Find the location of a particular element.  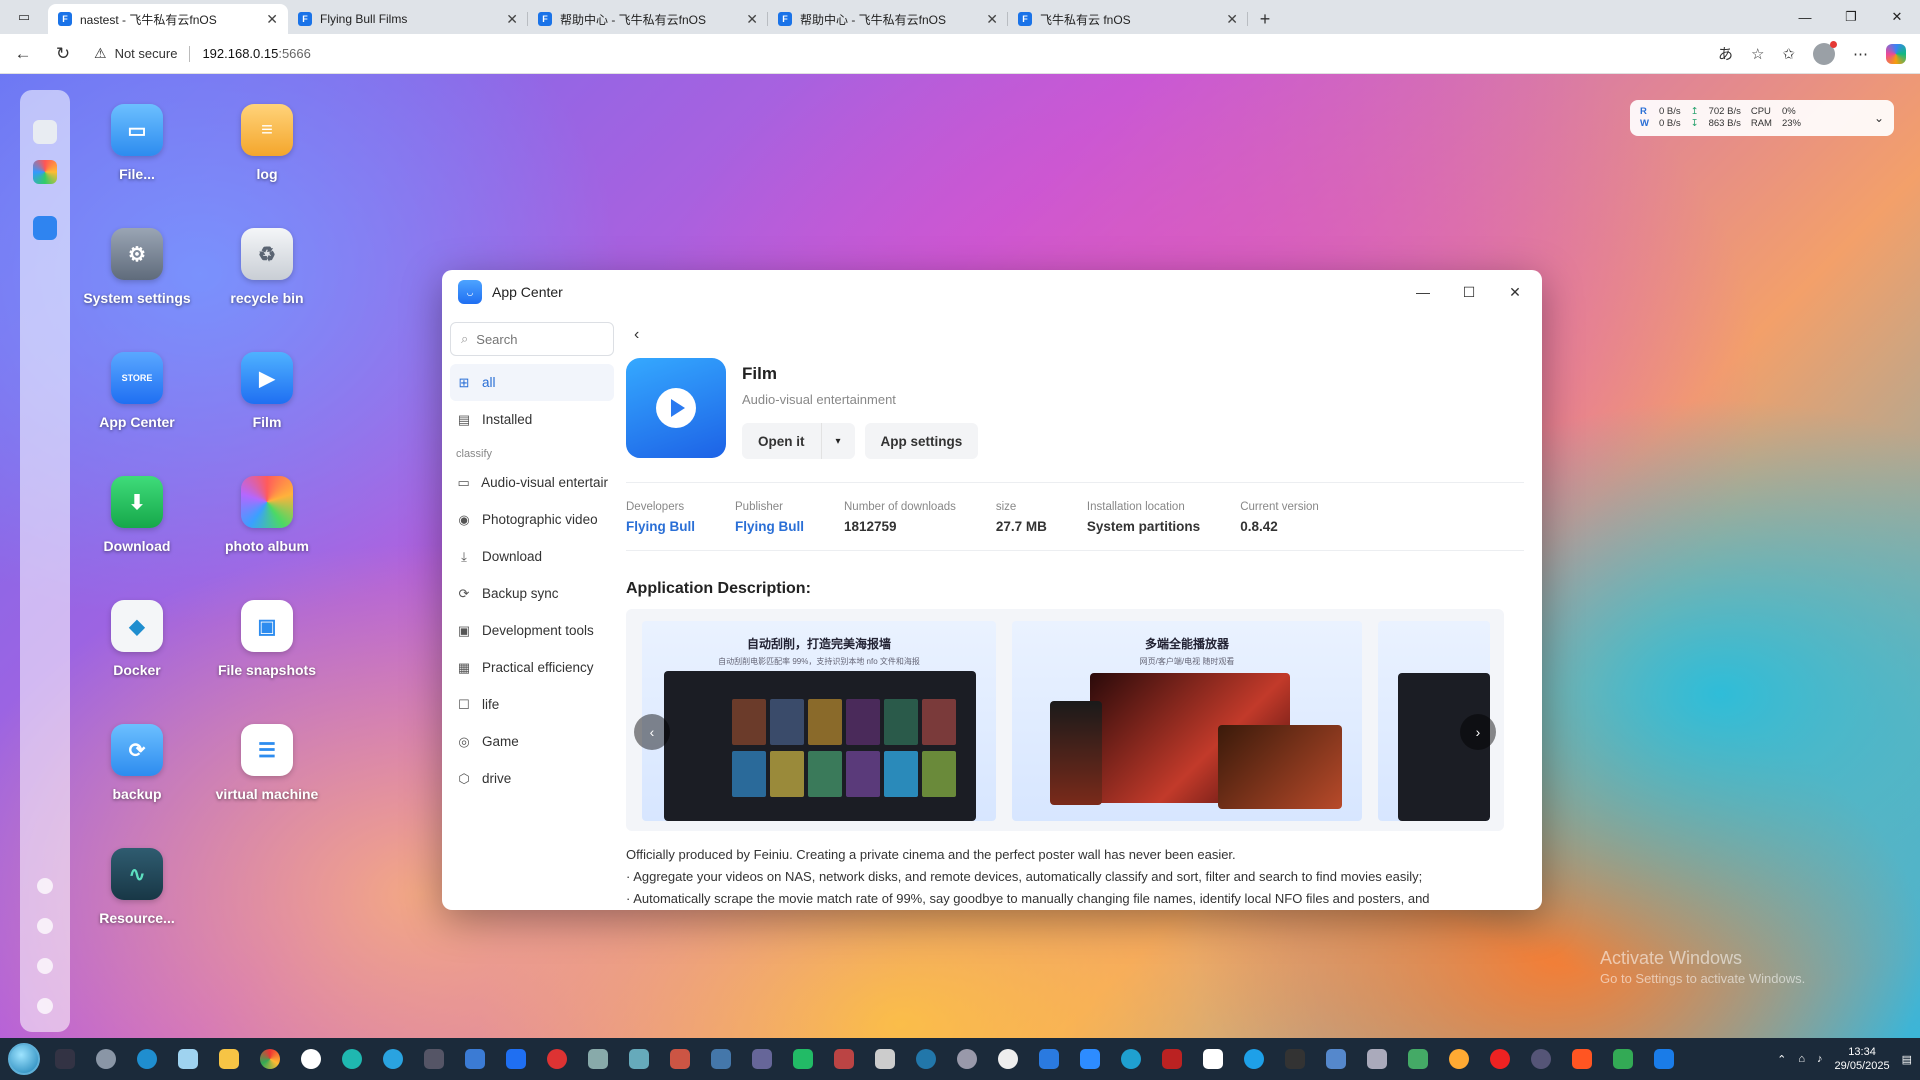

desktop-icon-photo-album: photo album is located at coordinates (267, 515).